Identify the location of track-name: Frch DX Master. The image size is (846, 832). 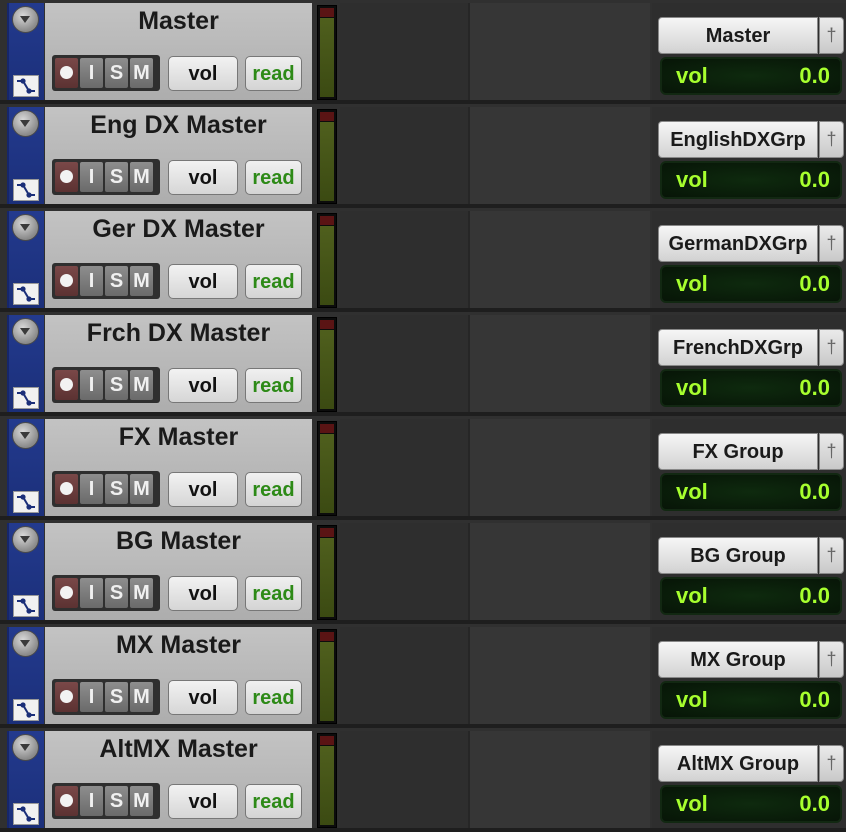
(178, 333).